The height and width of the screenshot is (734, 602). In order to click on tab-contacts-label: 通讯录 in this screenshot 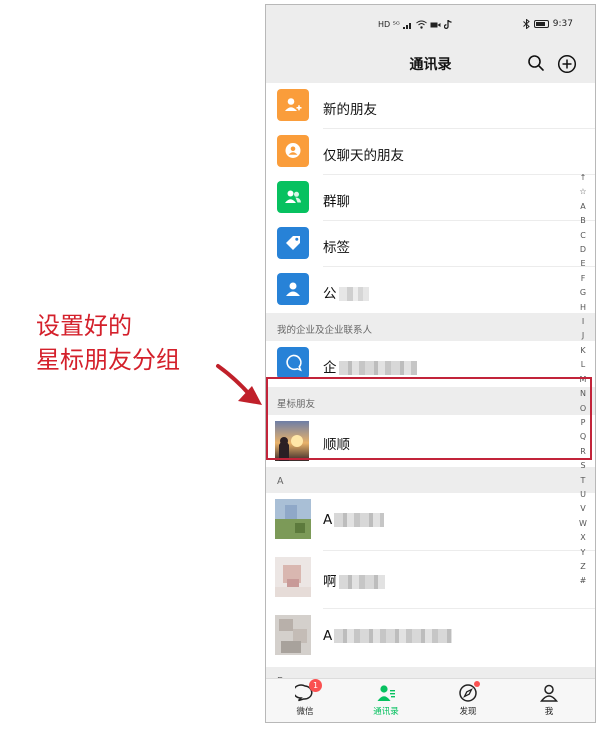, I will do `click(386, 712)`.